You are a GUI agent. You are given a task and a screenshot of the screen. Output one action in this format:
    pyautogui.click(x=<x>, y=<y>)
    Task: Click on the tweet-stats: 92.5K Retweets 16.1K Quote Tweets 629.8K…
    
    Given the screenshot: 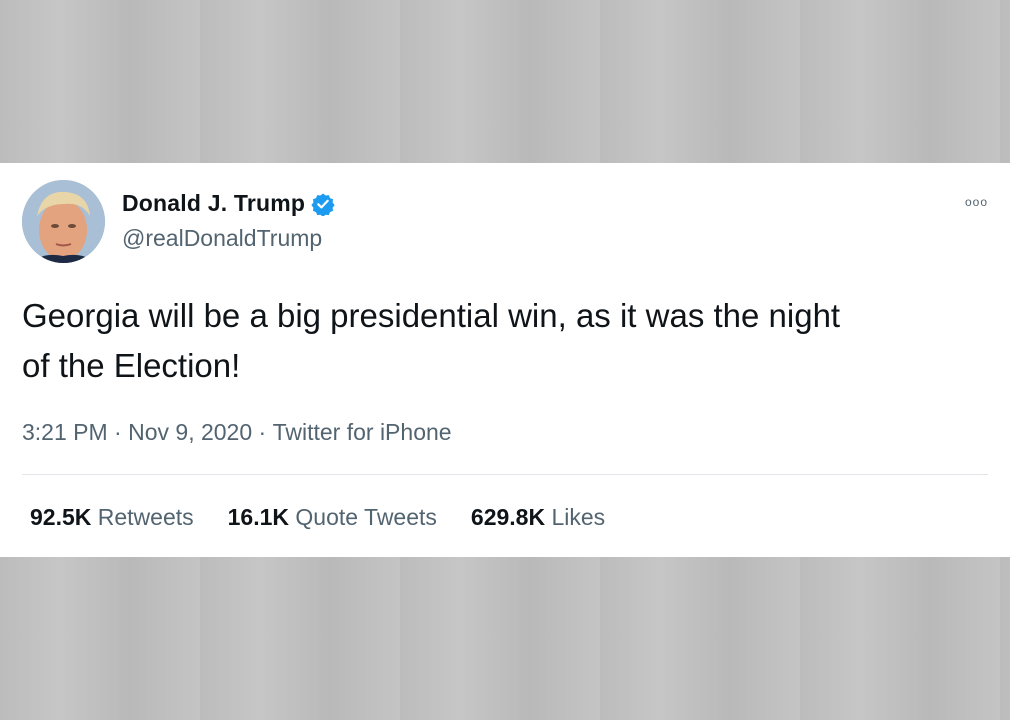 What is the action you would take?
    pyautogui.click(x=334, y=517)
    